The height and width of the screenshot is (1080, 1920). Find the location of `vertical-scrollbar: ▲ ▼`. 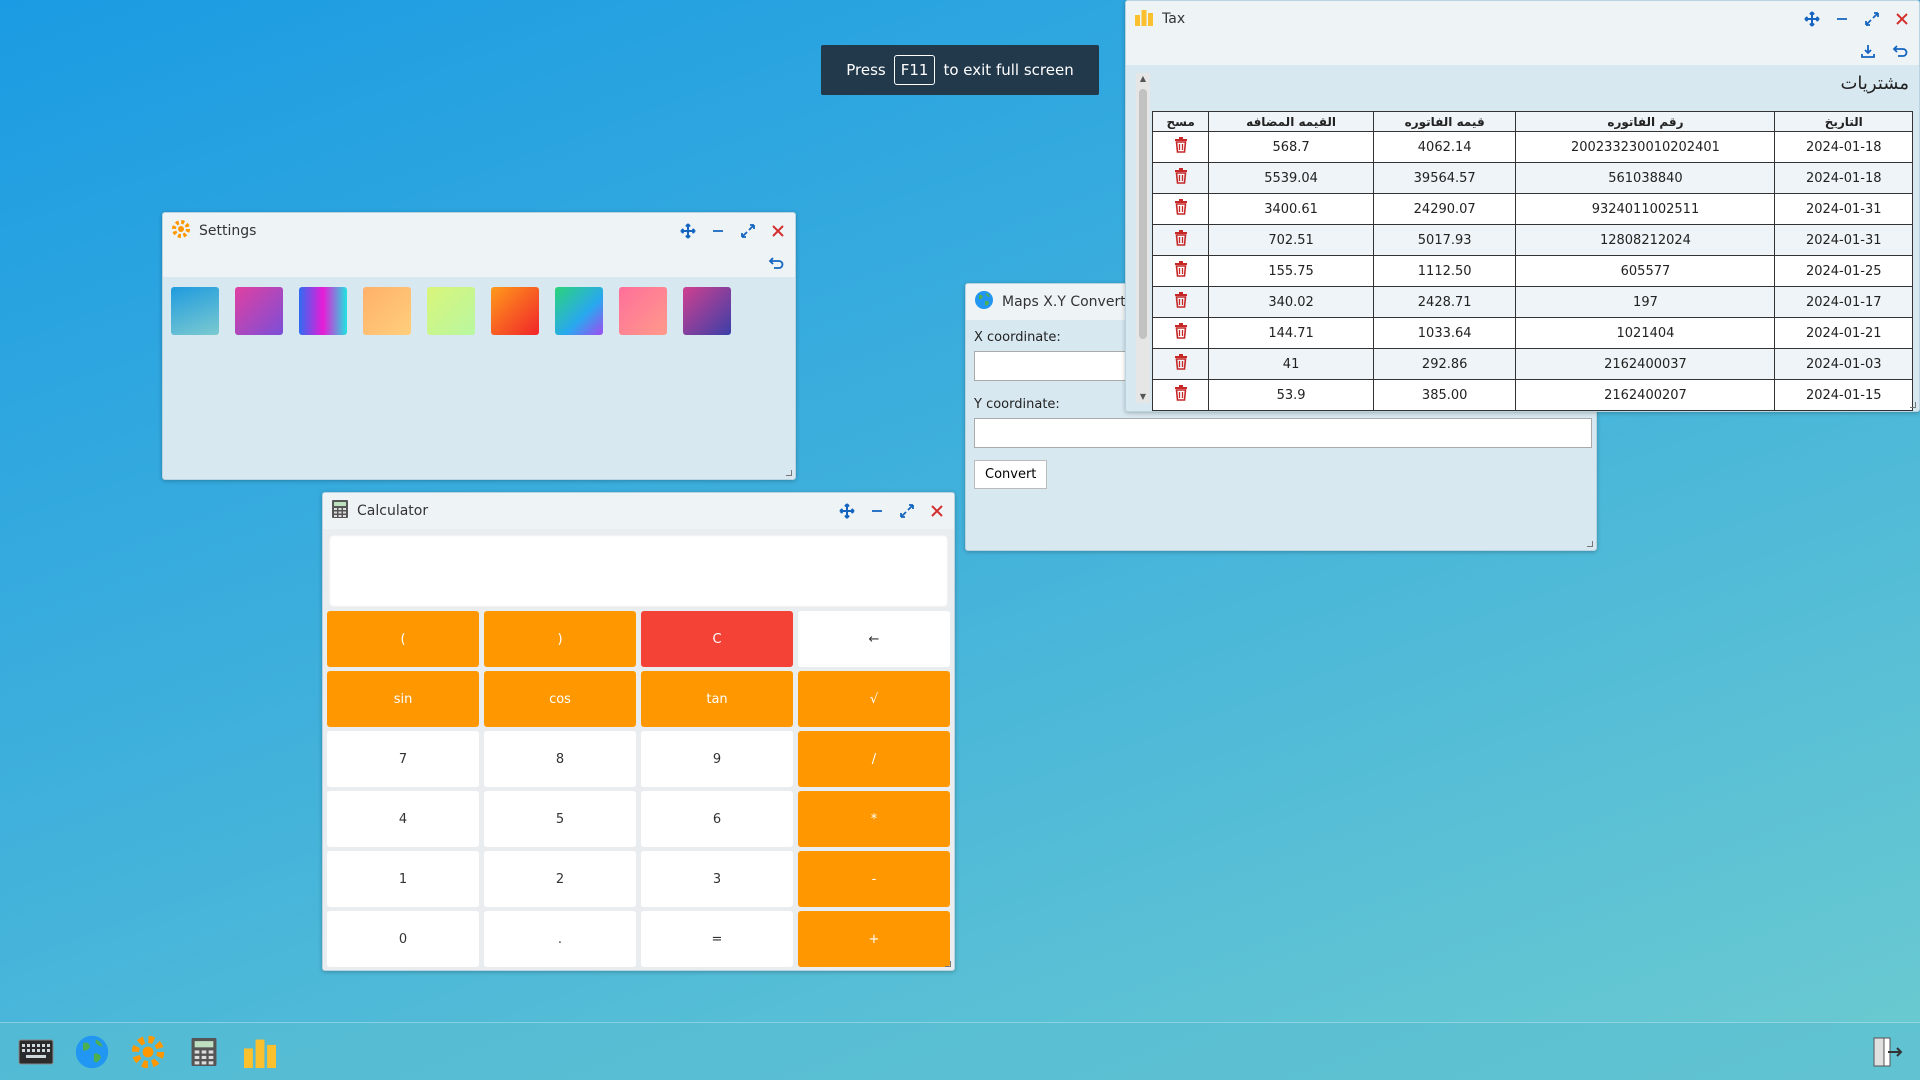

vertical-scrollbar: ▲ ▼ is located at coordinates (1143, 238).